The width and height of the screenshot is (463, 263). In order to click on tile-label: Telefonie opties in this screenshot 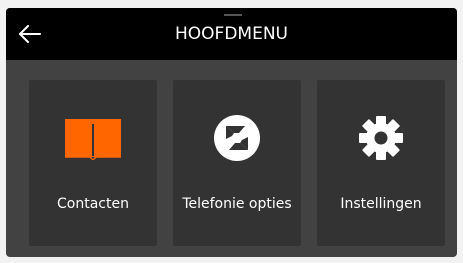, I will do `click(237, 204)`.